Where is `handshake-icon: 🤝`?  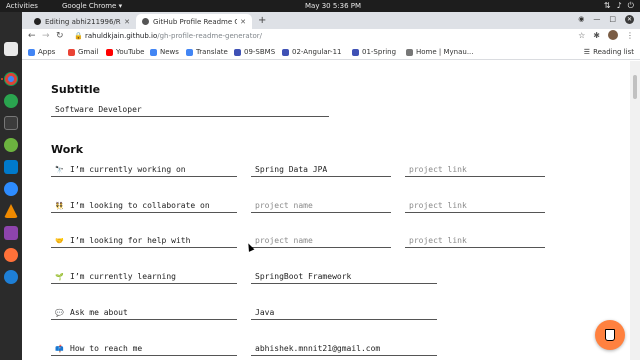
handshake-icon: 🤝 is located at coordinates (59, 241).